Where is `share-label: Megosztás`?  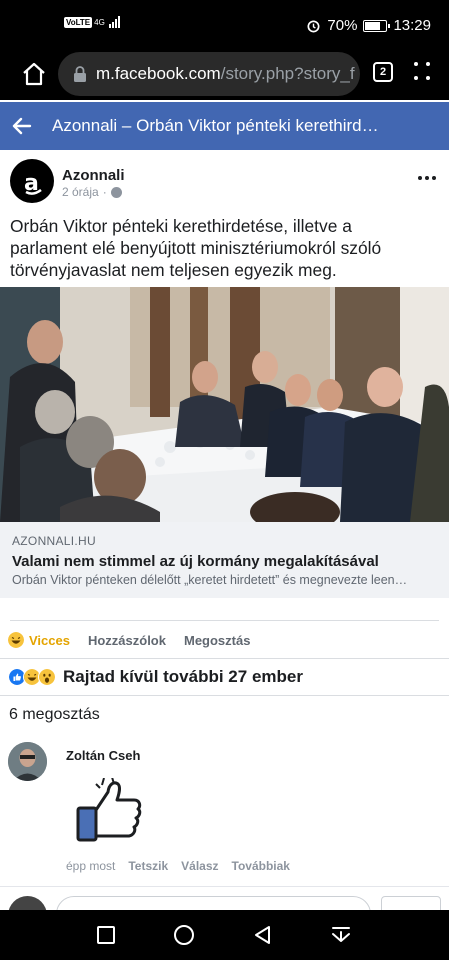 share-label: Megosztás is located at coordinates (217, 640).